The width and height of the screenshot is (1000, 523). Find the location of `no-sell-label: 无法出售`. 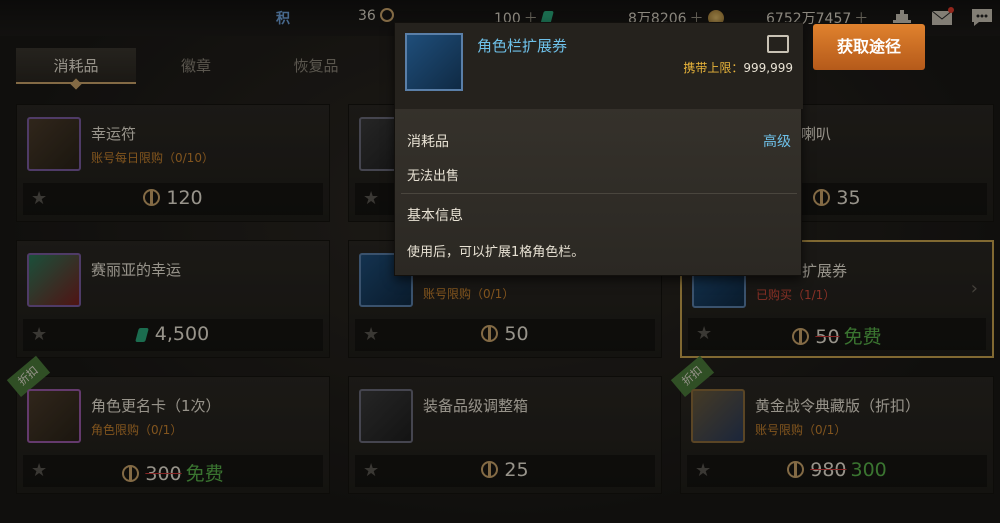

no-sell-label: 无法出售 is located at coordinates (433, 176).